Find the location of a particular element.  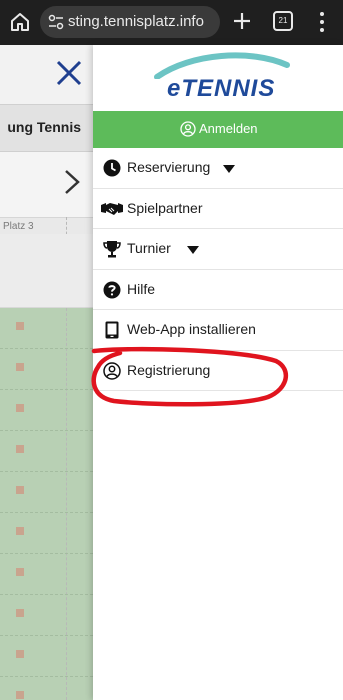

menu-item-reservierung: Reservierung is located at coordinates (218, 168).